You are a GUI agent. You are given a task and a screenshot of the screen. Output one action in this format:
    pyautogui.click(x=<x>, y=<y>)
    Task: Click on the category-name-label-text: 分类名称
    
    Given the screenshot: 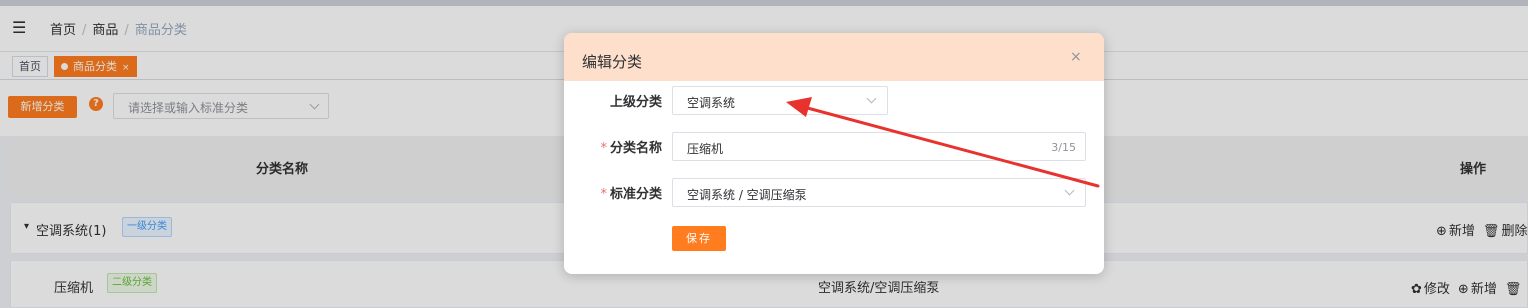 What is the action you would take?
    pyautogui.click(x=635, y=148)
    